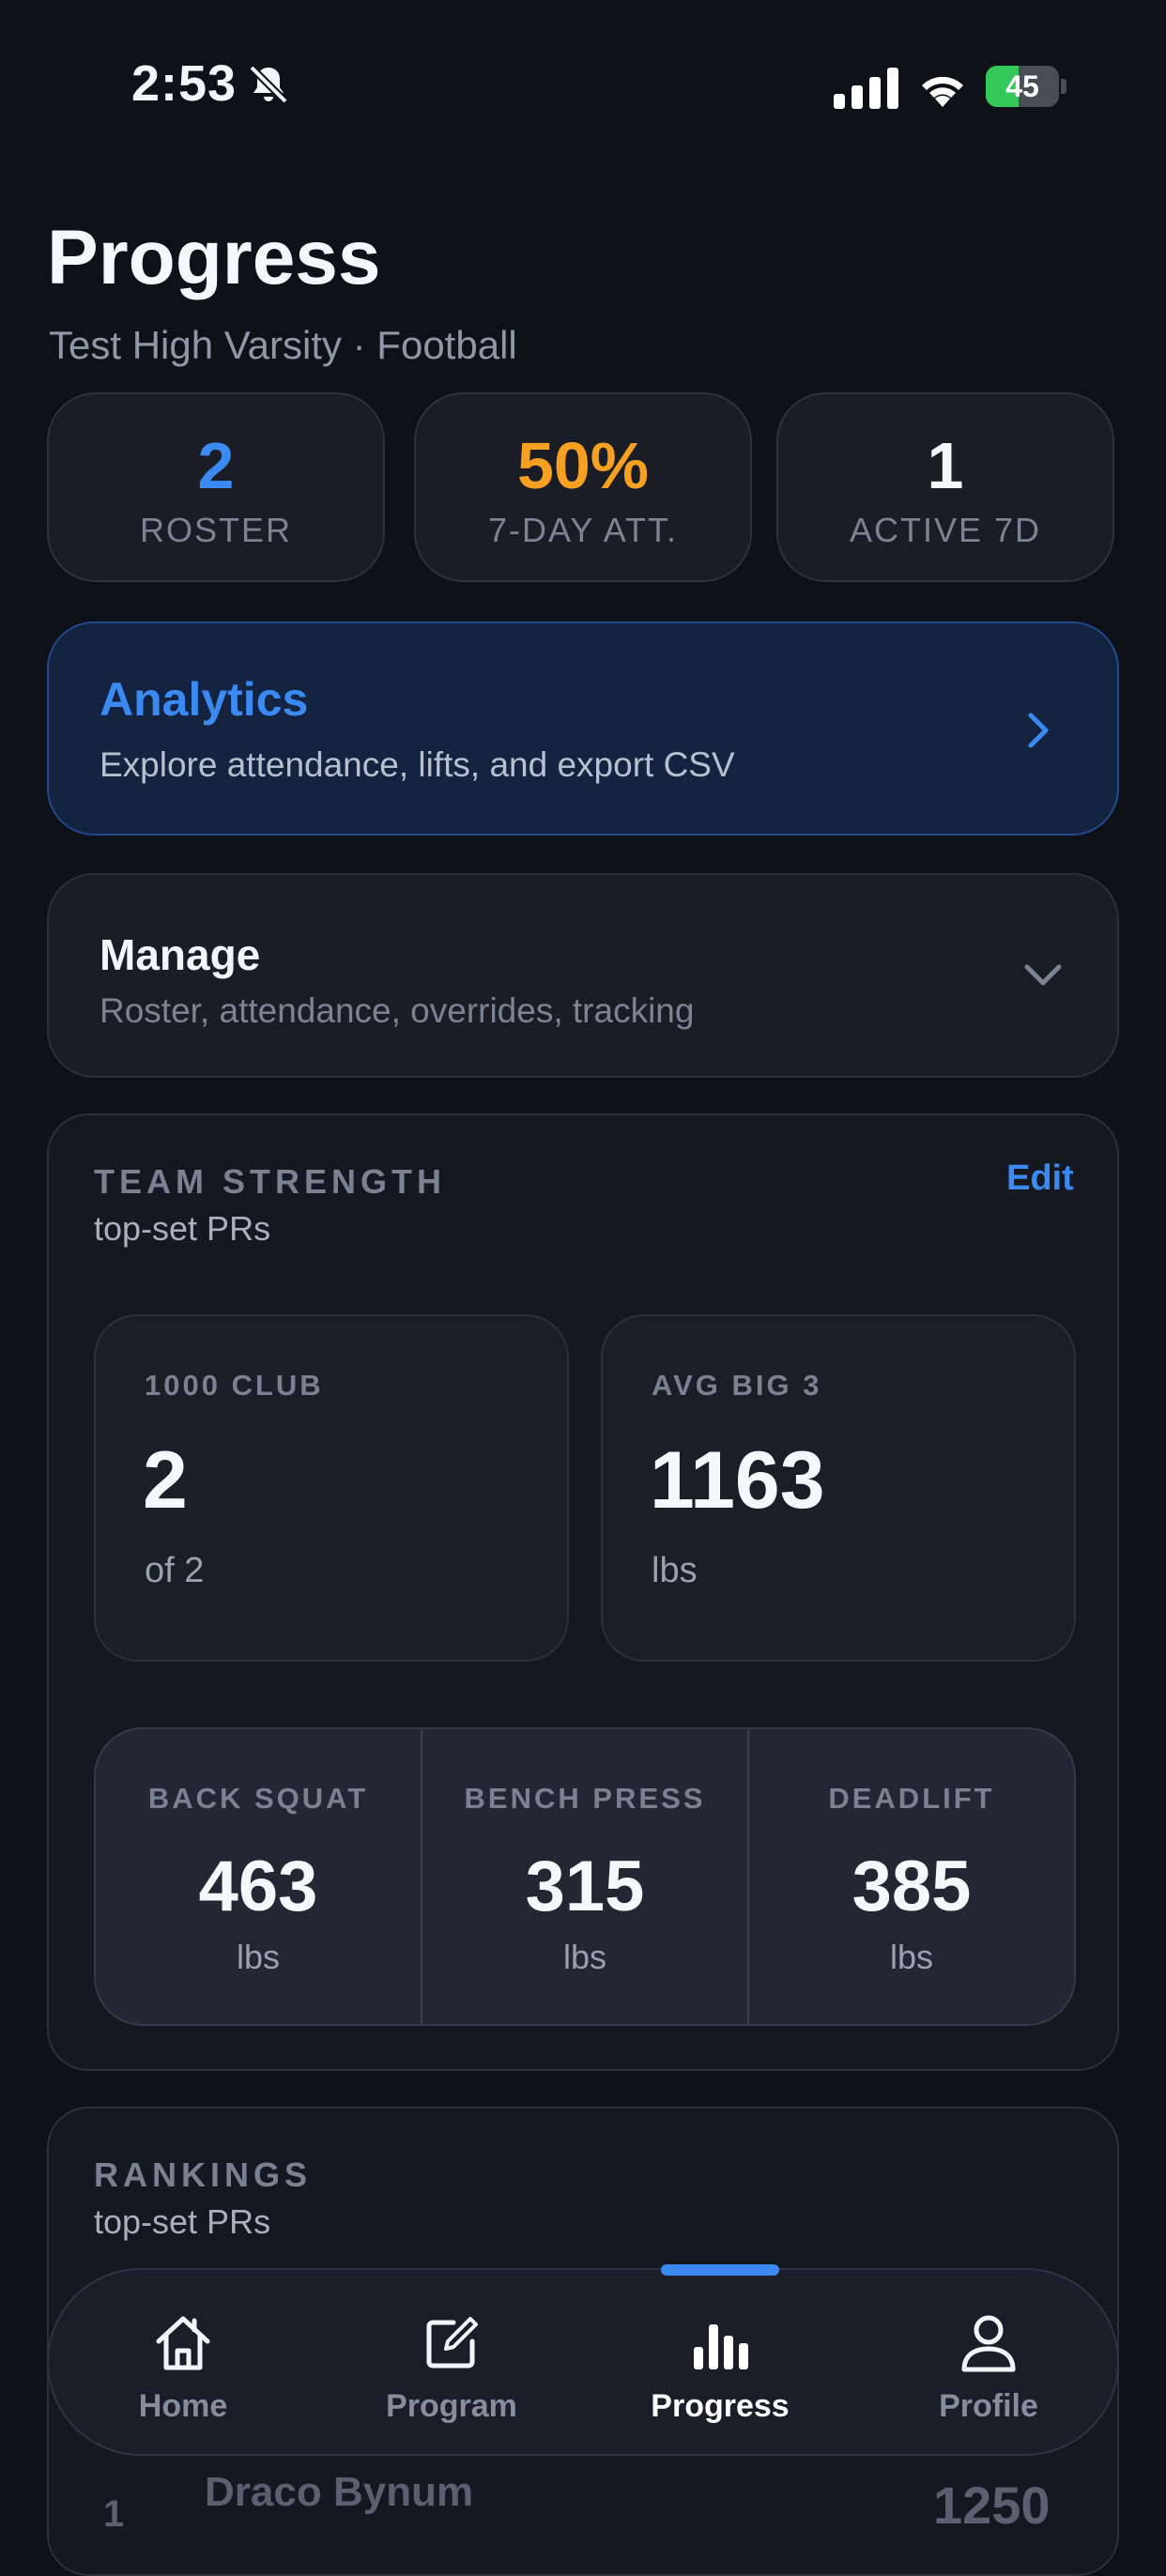 The height and width of the screenshot is (2576, 1166). Describe the element at coordinates (583, 530) in the screenshot. I see `stat-label: 7-DAY ATT.` at that location.